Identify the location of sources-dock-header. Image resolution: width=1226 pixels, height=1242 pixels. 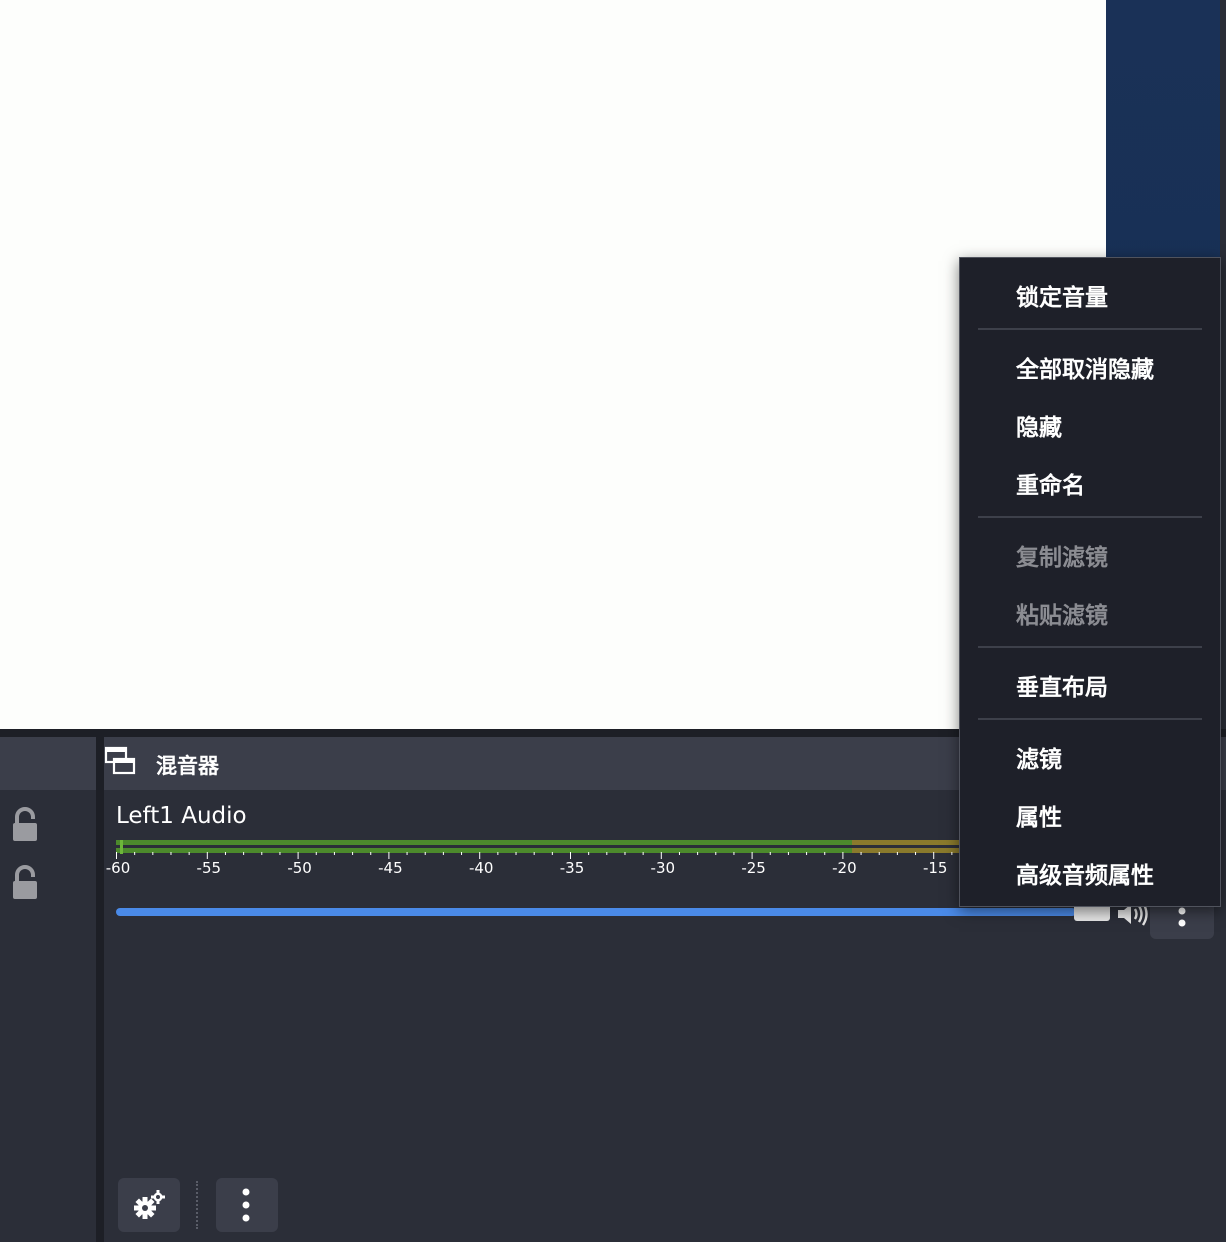
(48, 763).